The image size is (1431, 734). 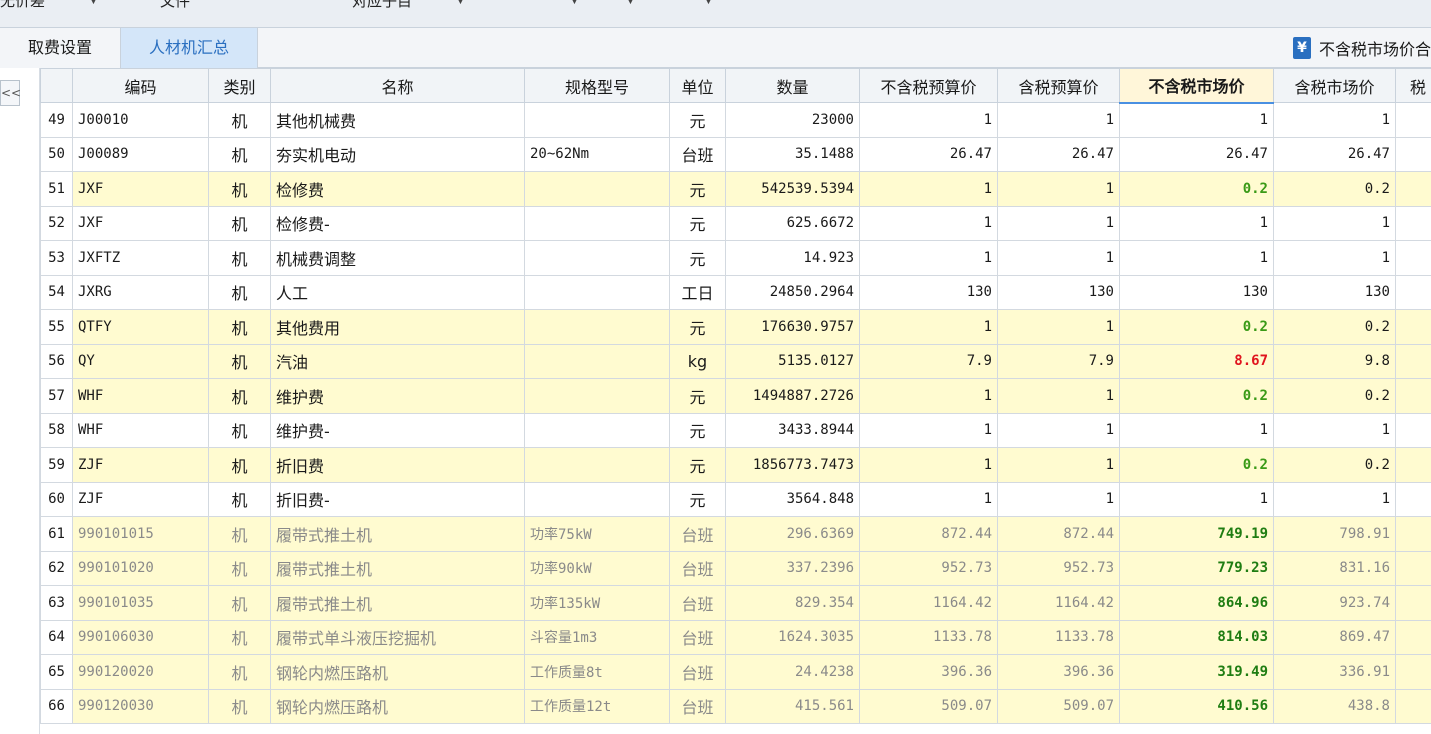 I want to click on table-row: 60 ZJF 机折旧费- 元 3564.848 1 1 1 1, so click(x=735, y=499).